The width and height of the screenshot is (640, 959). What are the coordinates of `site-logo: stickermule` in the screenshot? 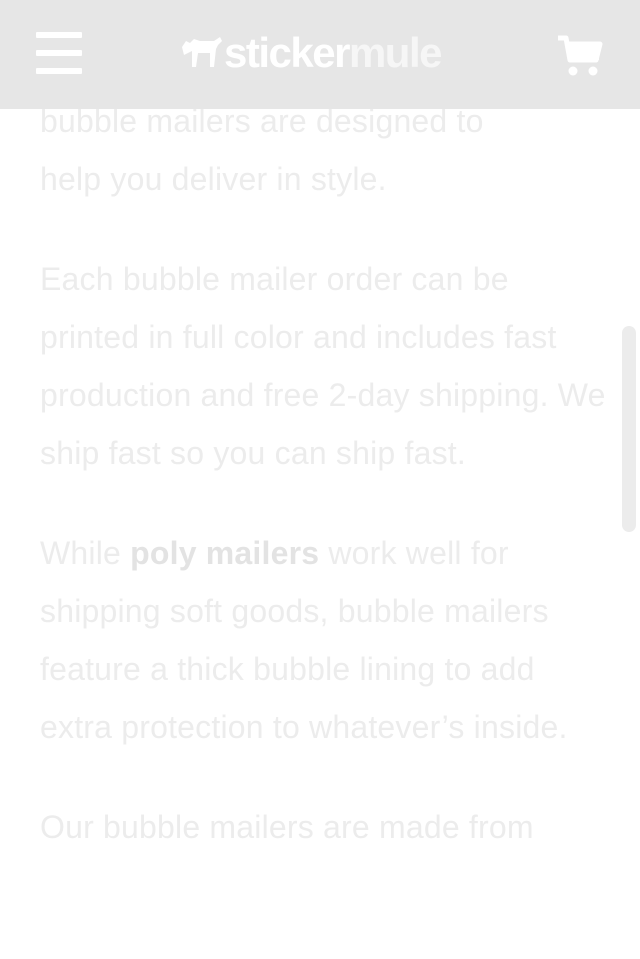 It's located at (311, 53).